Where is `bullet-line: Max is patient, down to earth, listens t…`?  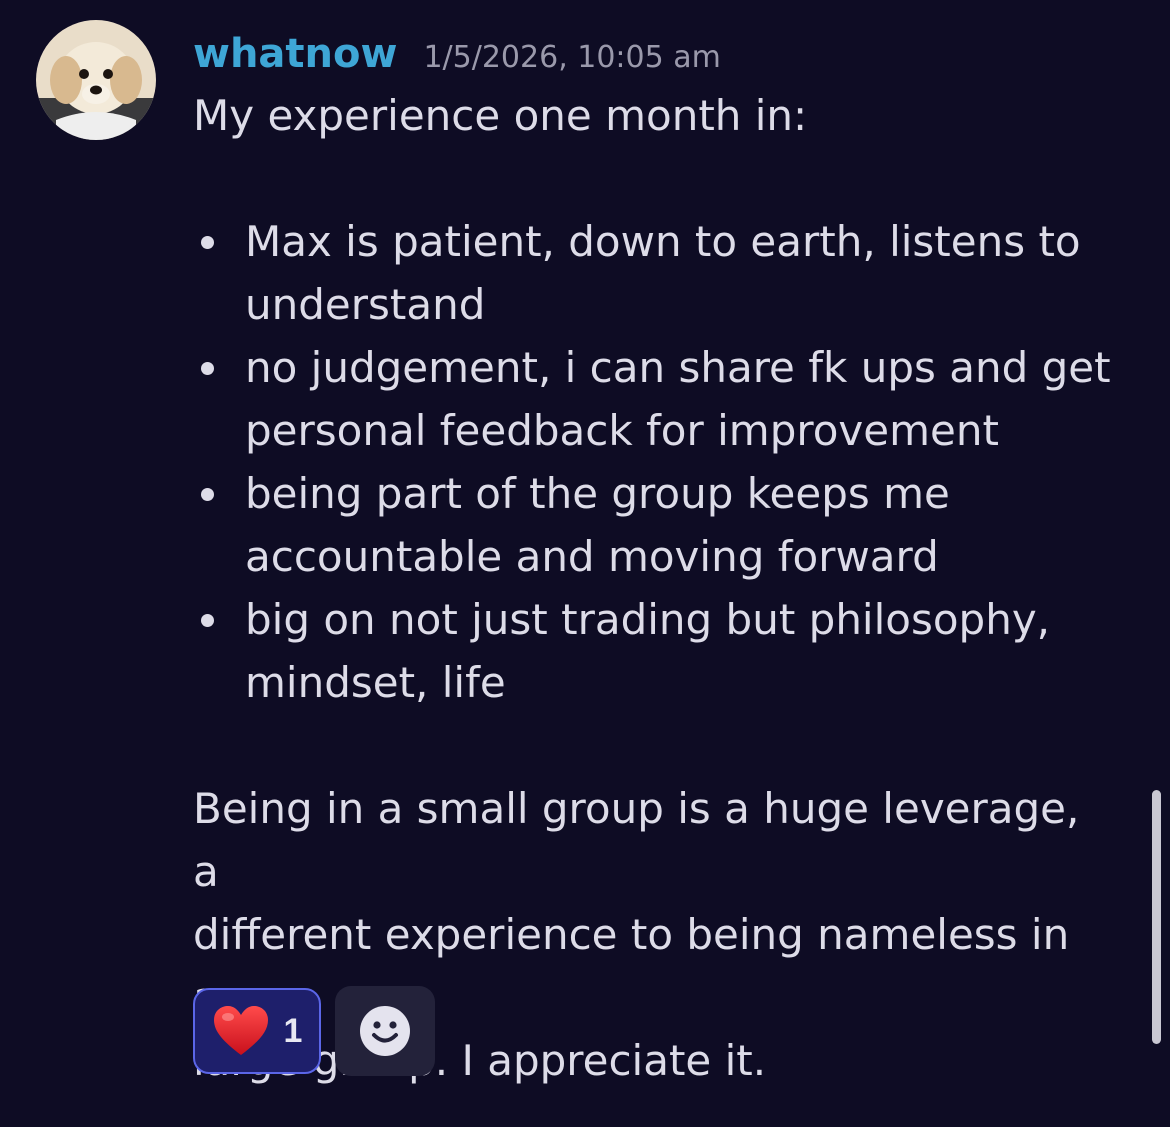 bullet-line: Max is patient, down to earth, listens t… is located at coordinates (663, 241).